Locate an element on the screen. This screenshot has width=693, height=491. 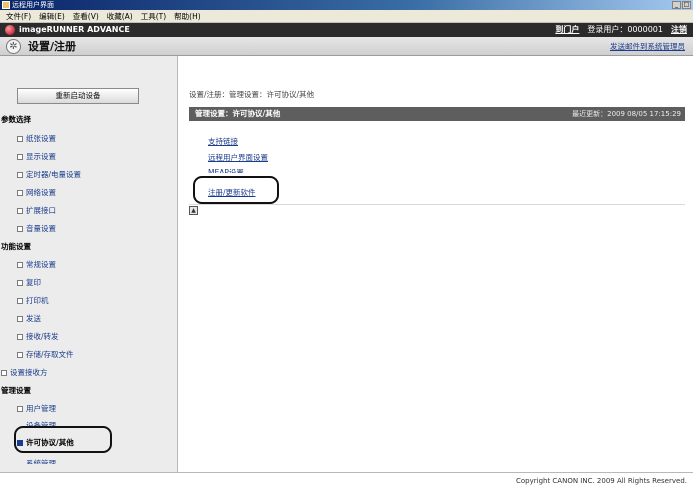
menu-bar: 文件(F) 编辑(E) 查看(V) 收藏(A) 工具(T) 帮助(H) is located at coordinates (346, 16).